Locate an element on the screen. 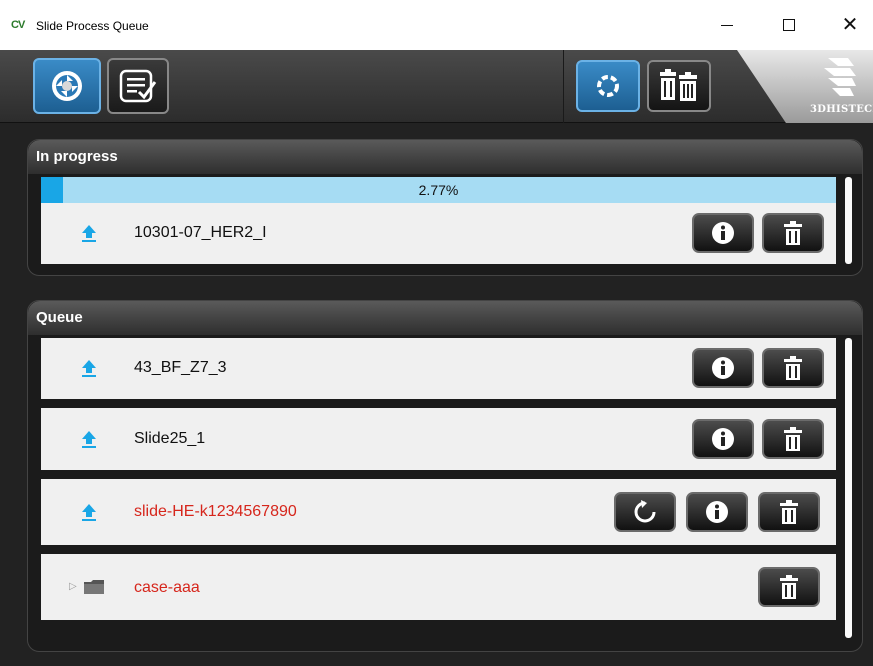 This screenshot has height=666, width=873. toolbar: 3DHISTECH is located at coordinates (436, 86).